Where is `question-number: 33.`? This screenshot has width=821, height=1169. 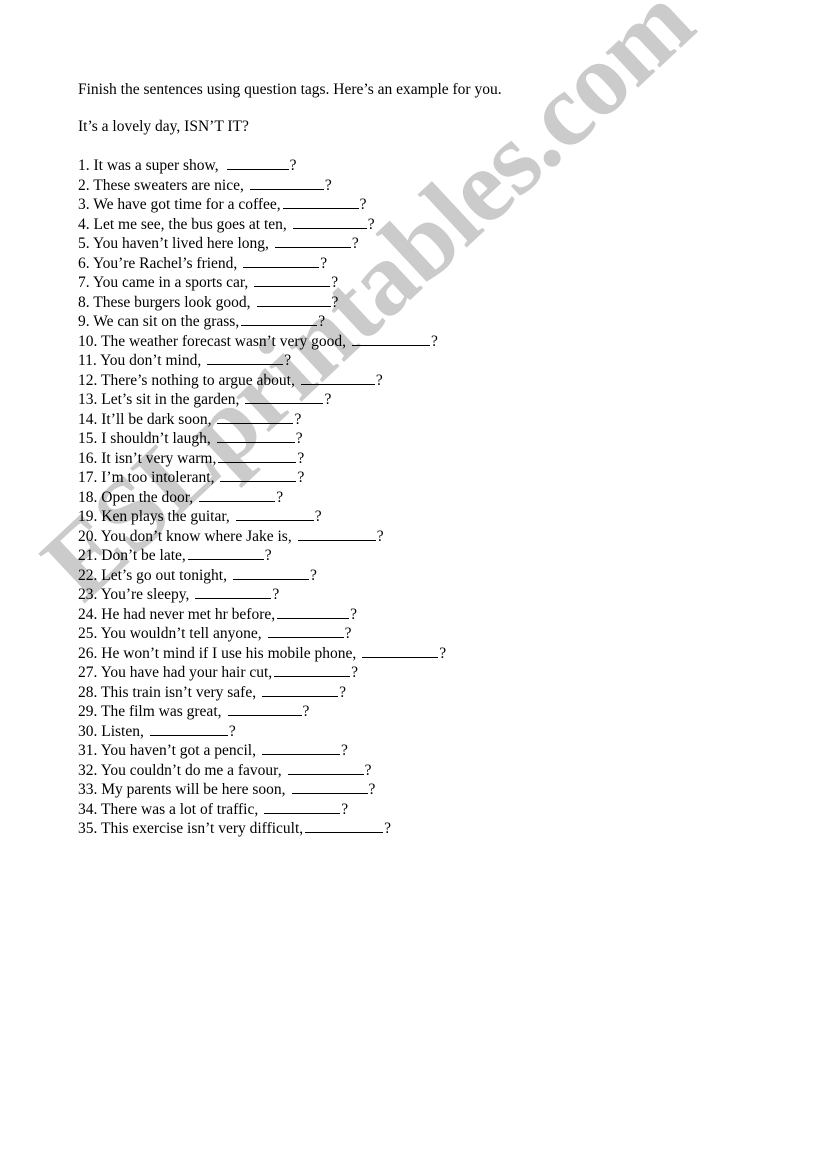 question-number: 33. is located at coordinates (88, 789).